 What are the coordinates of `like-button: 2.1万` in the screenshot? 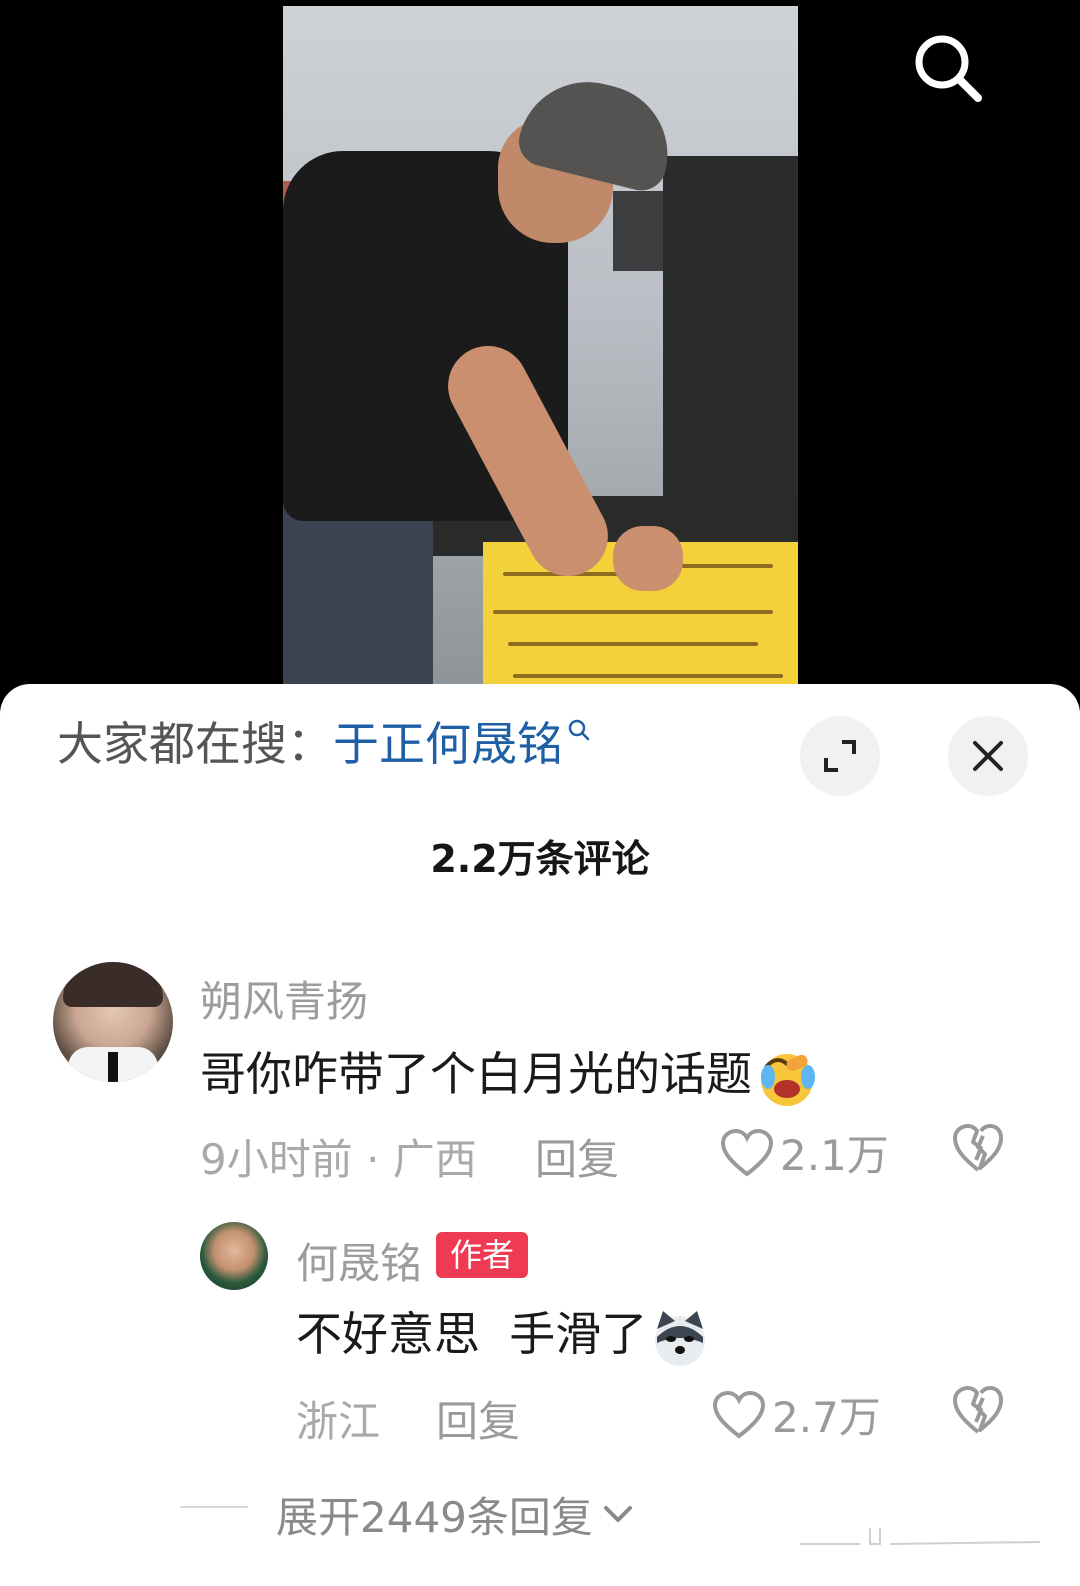 It's located at (804, 1152).